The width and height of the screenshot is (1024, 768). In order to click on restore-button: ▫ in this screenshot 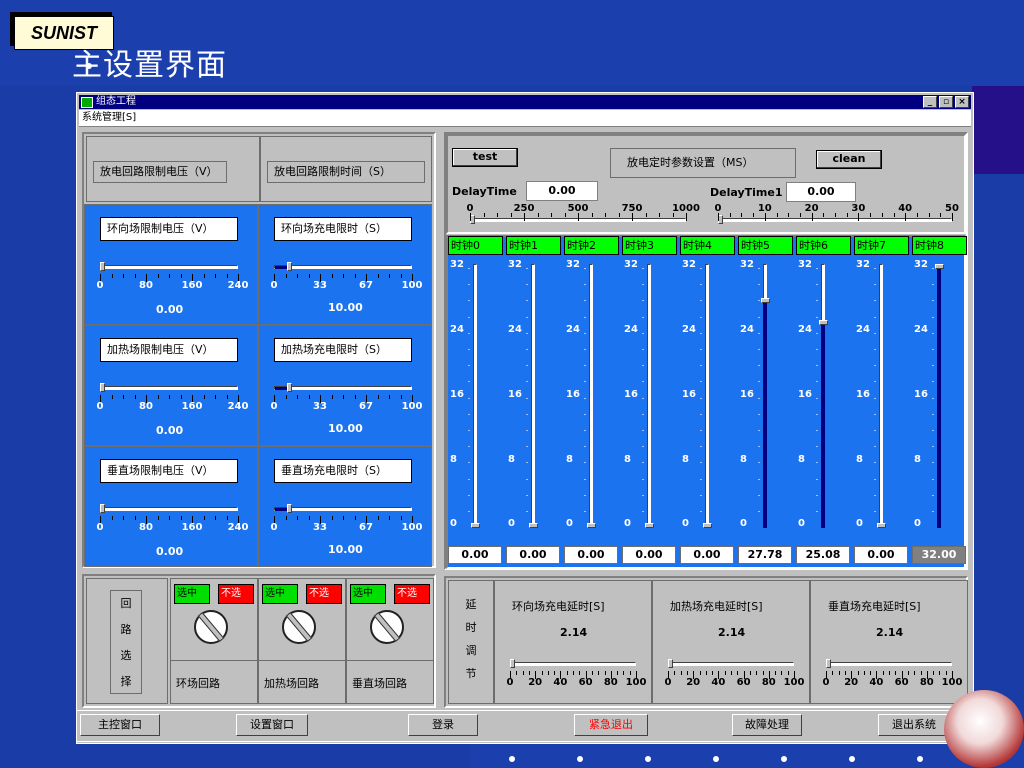, I will do `click(946, 102)`.